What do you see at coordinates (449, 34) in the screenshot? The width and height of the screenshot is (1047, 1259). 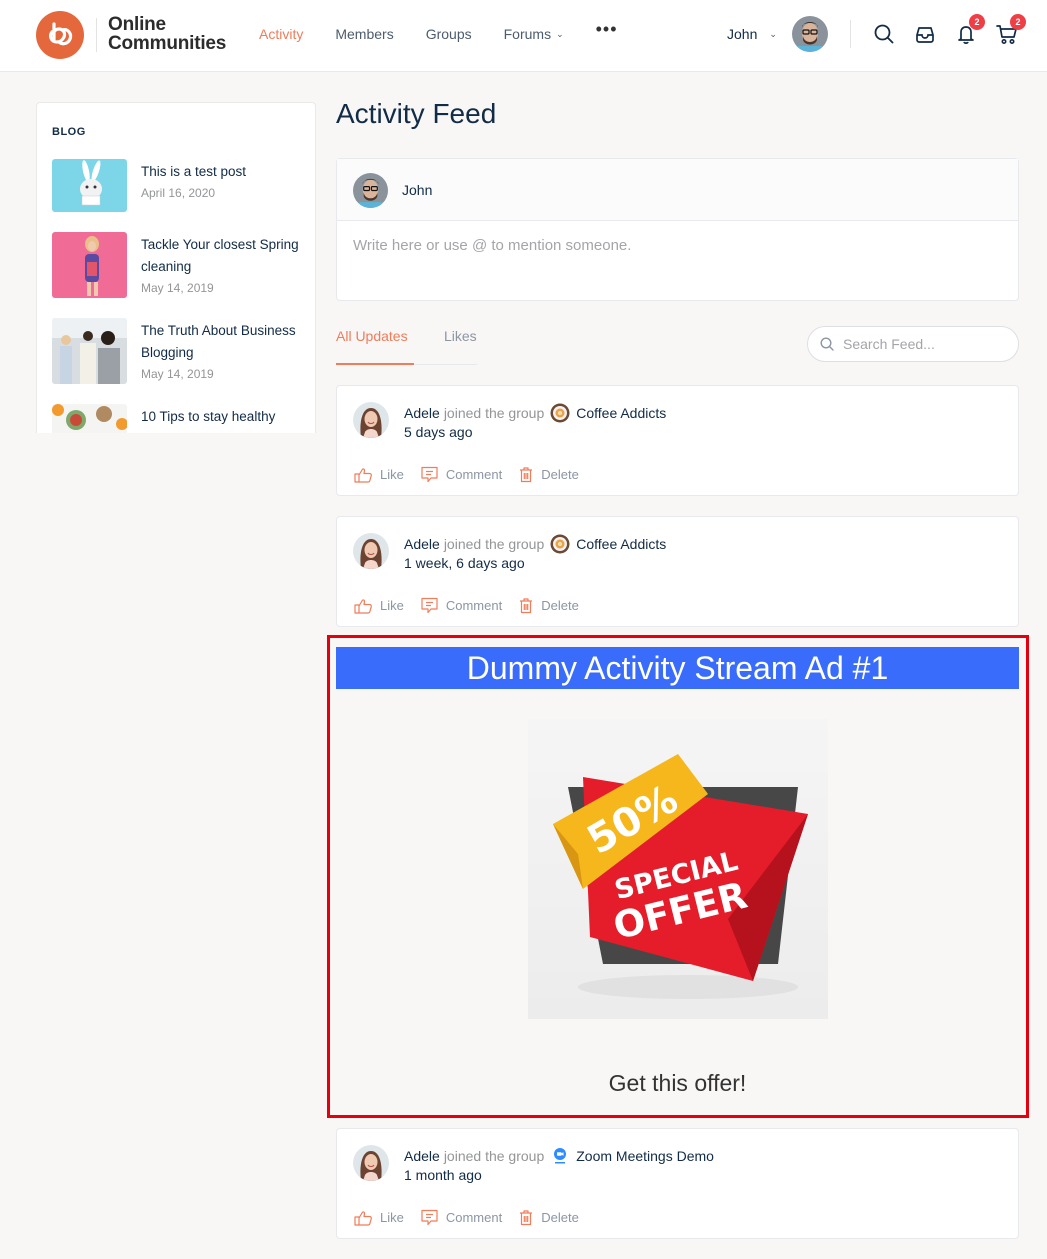 I see `nav-groups: Groups` at bounding box center [449, 34].